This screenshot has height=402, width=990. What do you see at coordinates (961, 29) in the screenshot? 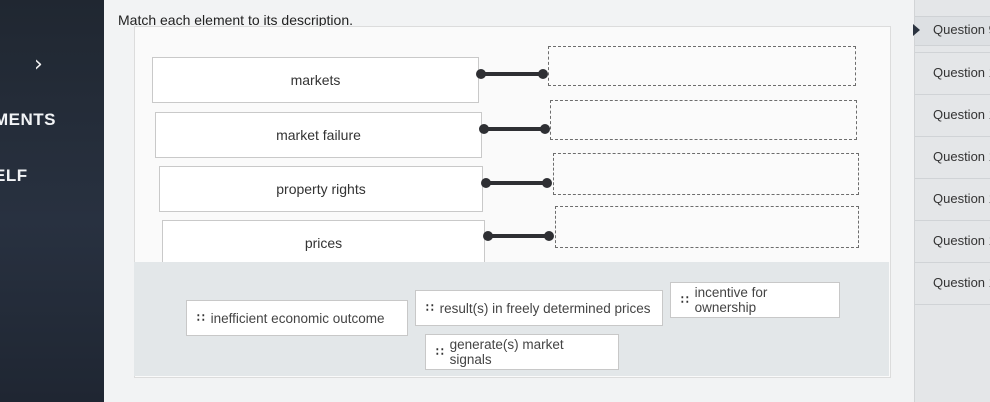
I see `question-nav-item: Question 9` at bounding box center [961, 29].